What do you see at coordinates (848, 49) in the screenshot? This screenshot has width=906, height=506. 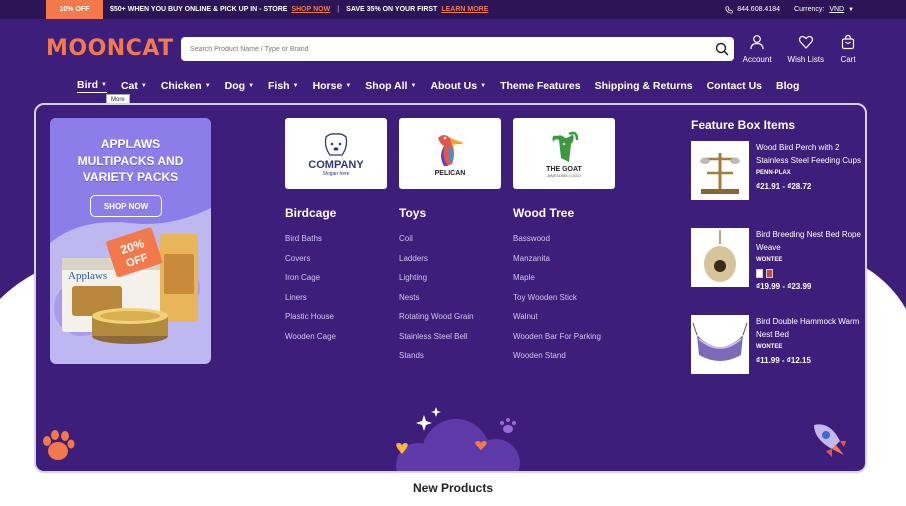 I see `cart-button: Cart` at bounding box center [848, 49].